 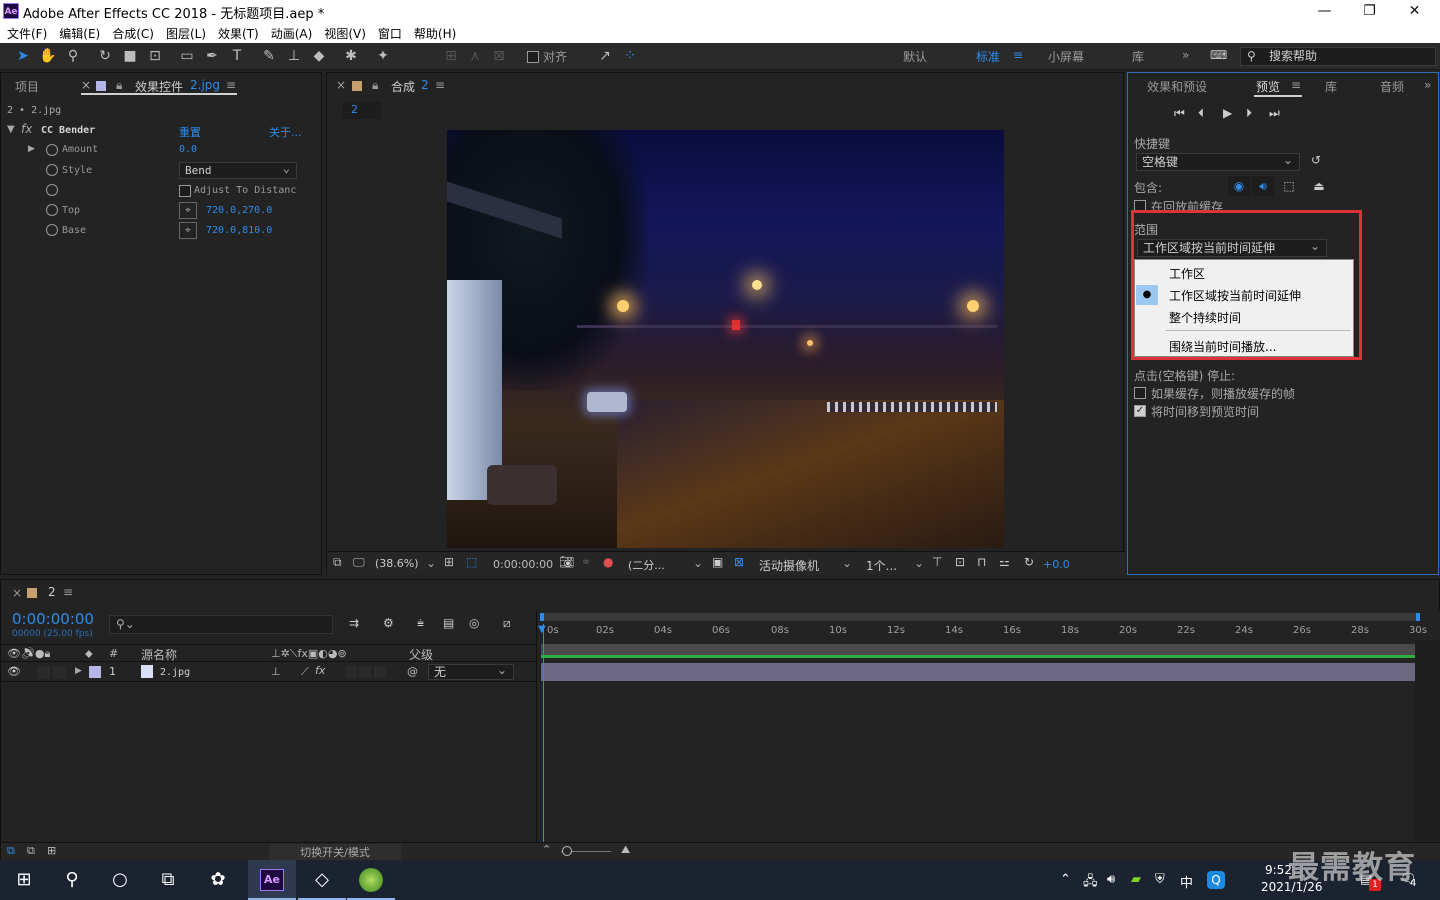 What do you see at coordinates (1216, 880) in the screenshot?
I see `qq-icon: Q` at bounding box center [1216, 880].